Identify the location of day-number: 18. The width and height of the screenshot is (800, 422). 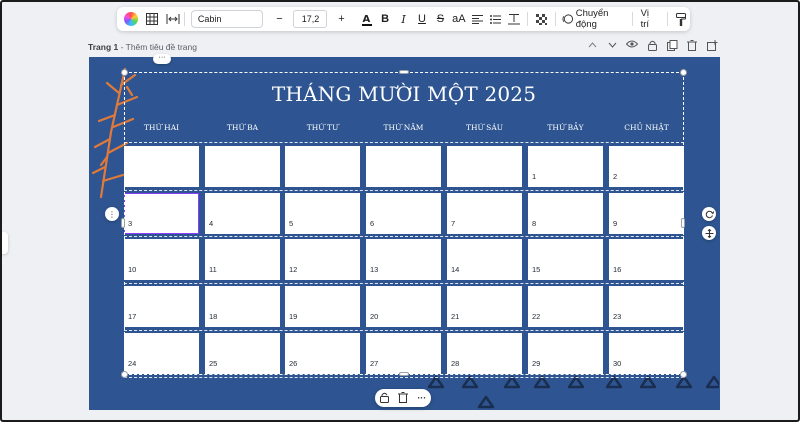
(213, 316).